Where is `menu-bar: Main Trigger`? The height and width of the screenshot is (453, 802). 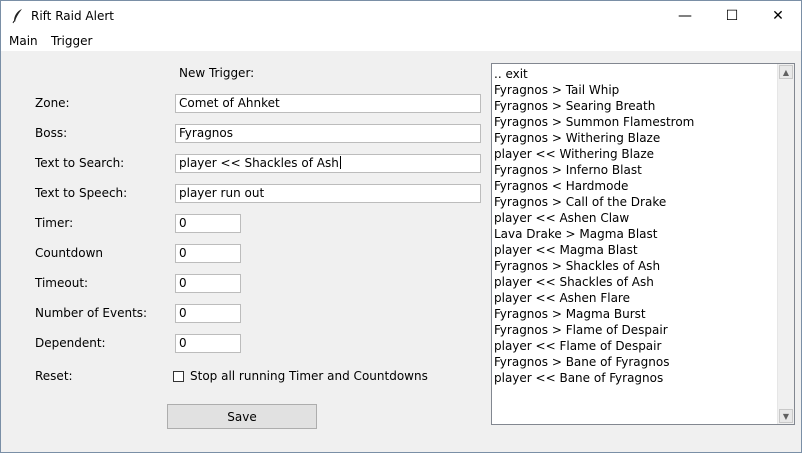 menu-bar: Main Trigger is located at coordinates (401, 41).